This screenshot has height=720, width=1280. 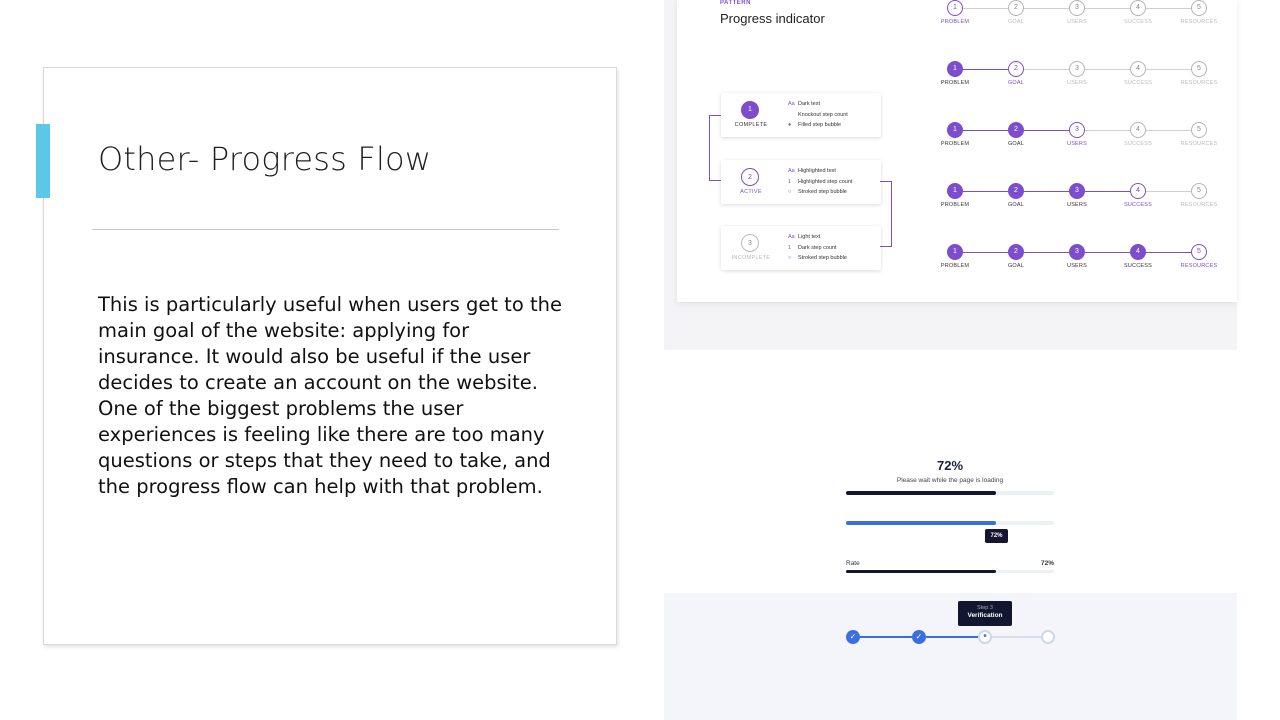 I want to click on accent-bar, so click(x=43, y=161).